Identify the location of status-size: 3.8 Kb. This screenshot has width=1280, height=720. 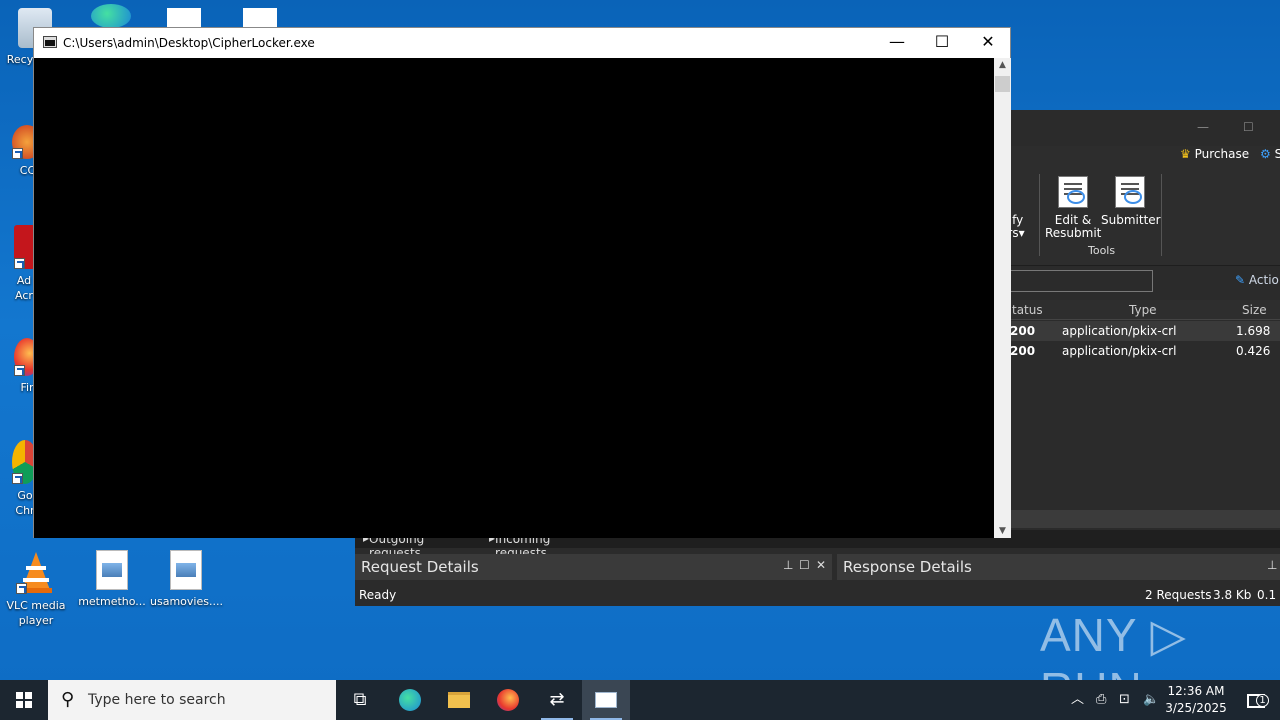
(1232, 595).